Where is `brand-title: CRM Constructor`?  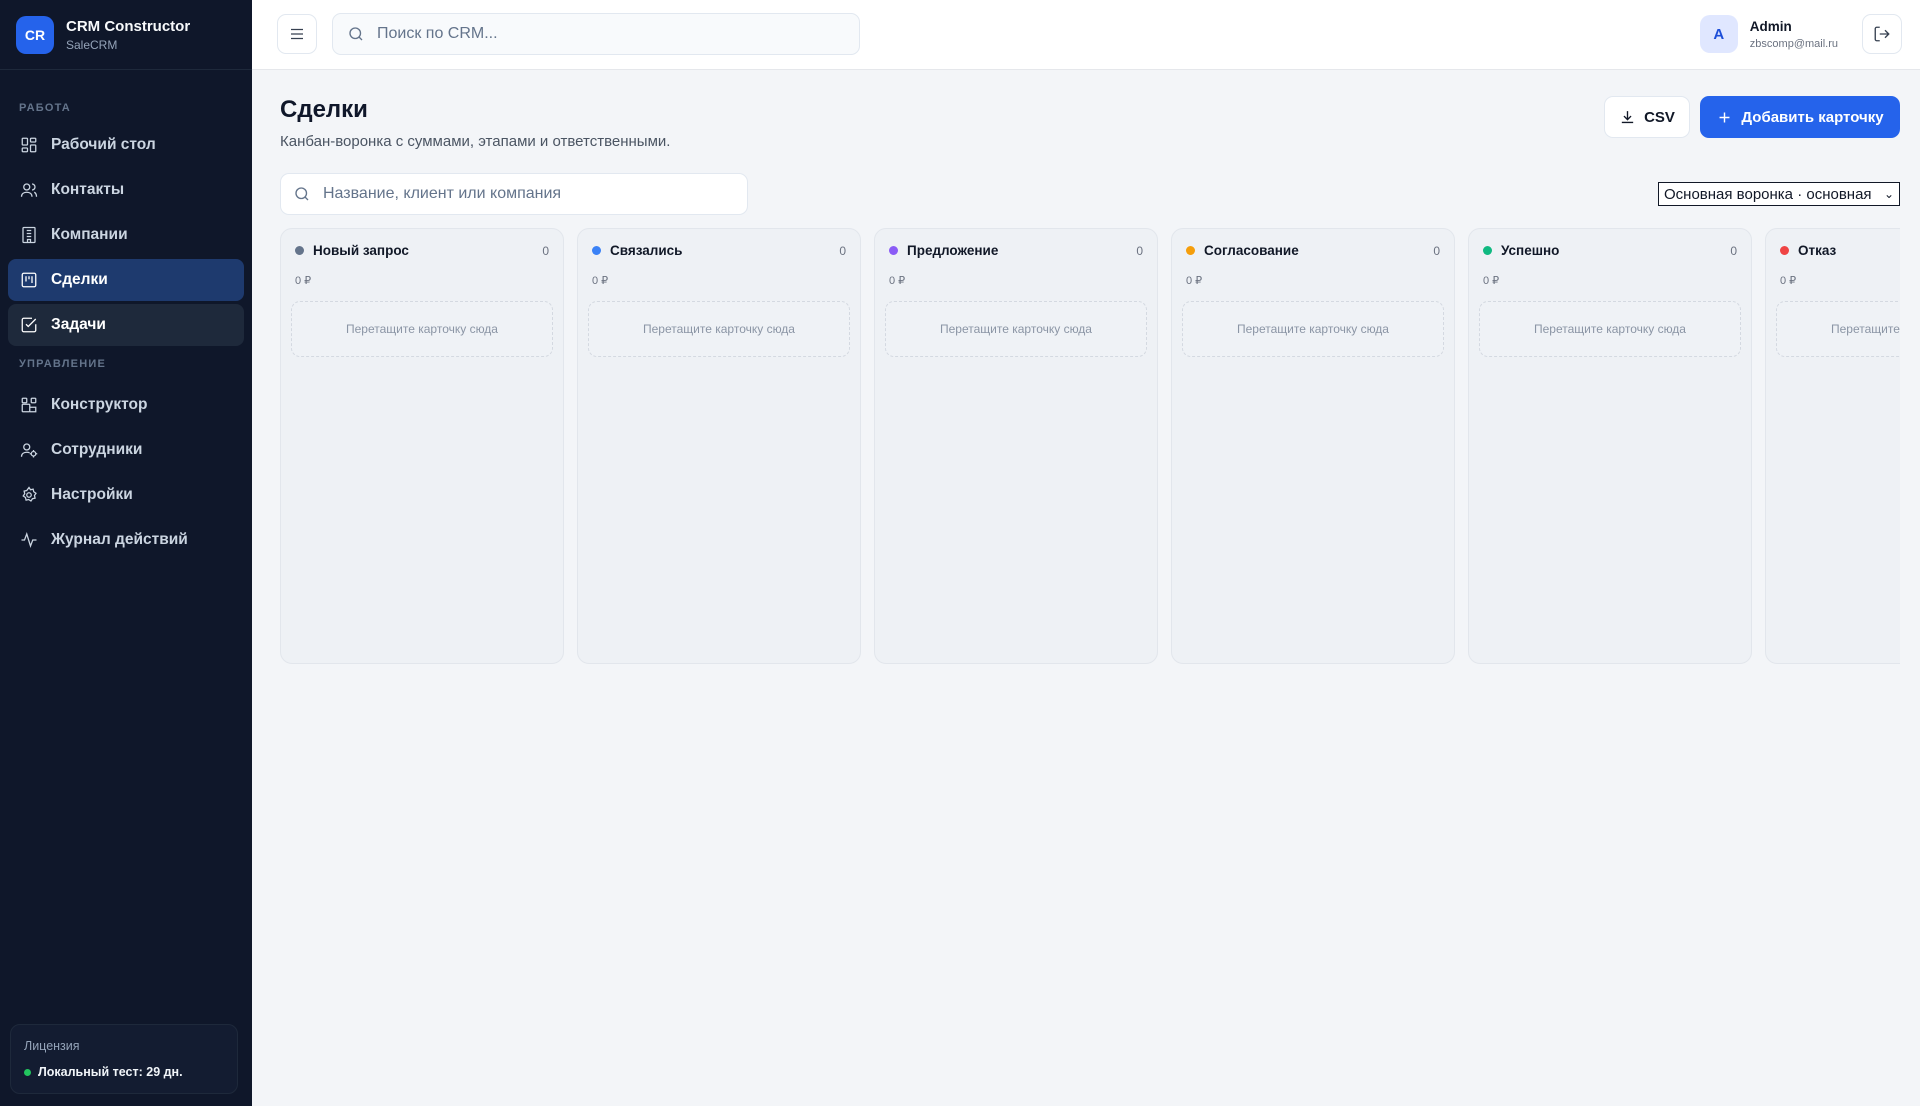
brand-title: CRM Constructor is located at coordinates (128, 26).